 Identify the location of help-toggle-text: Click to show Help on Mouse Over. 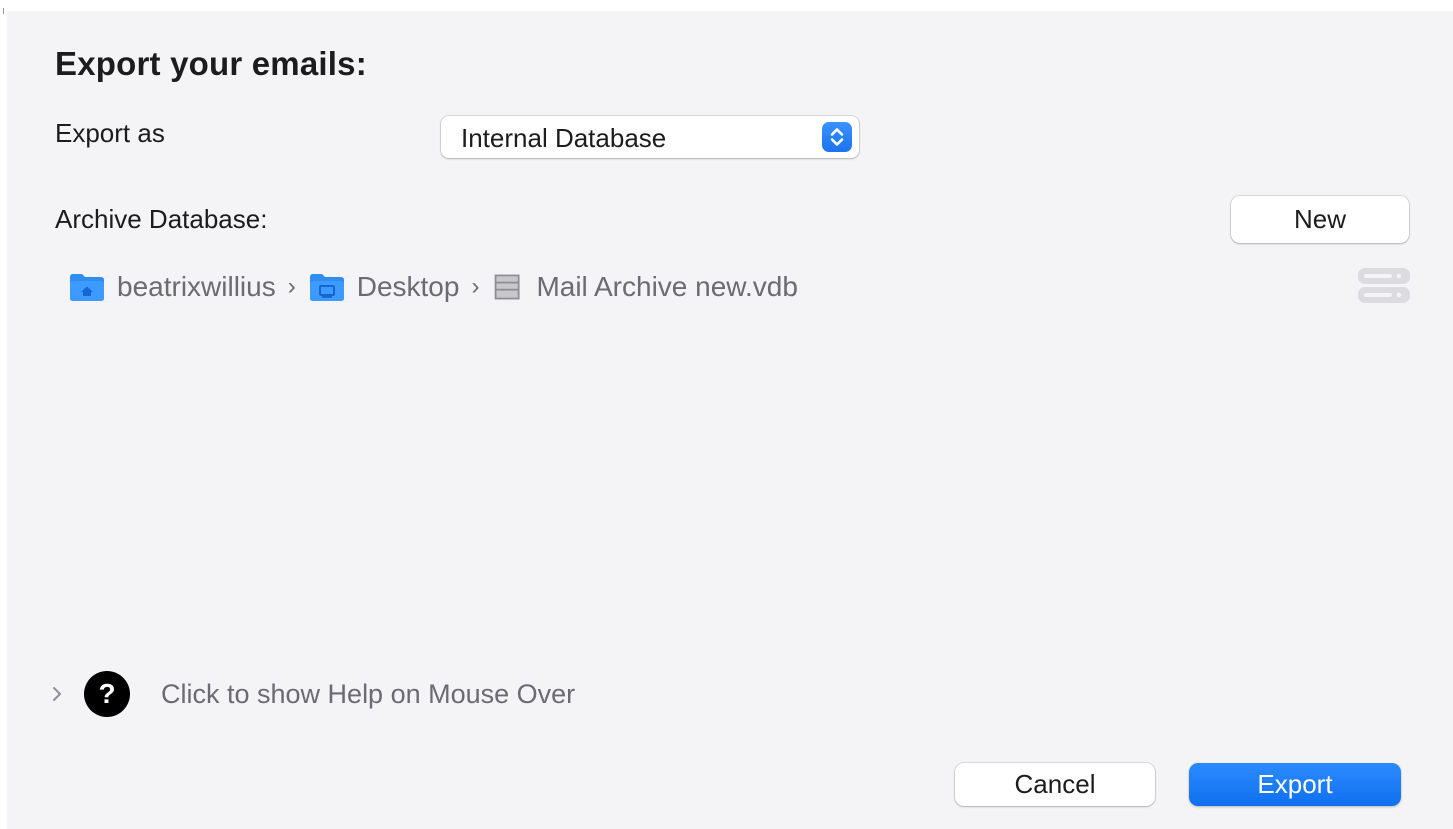
(368, 694).